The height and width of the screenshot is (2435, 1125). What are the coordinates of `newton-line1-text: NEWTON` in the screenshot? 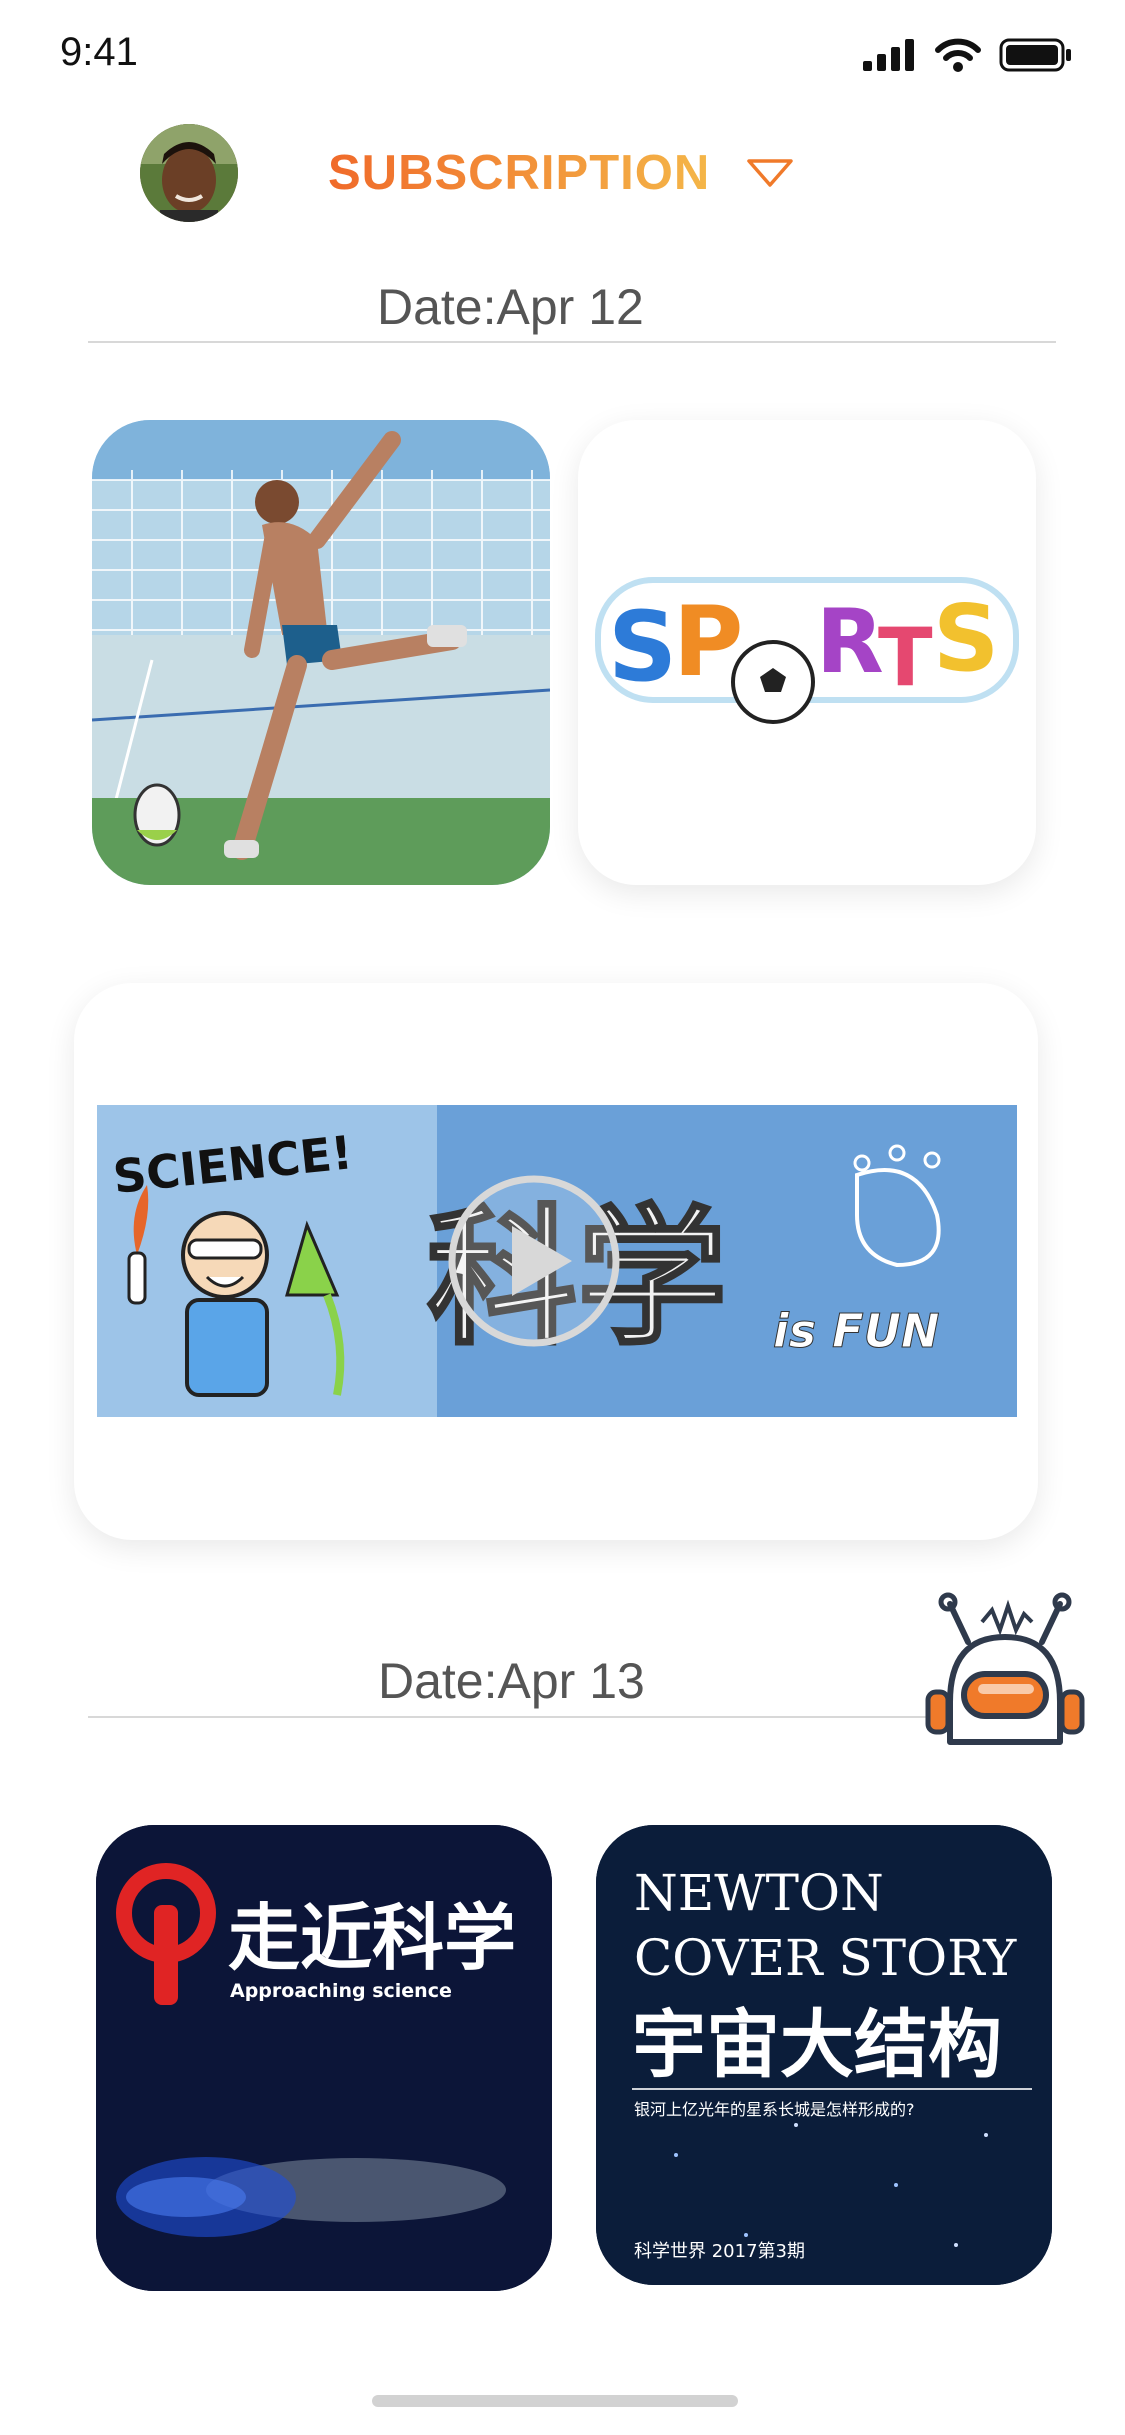 It's located at (759, 1893).